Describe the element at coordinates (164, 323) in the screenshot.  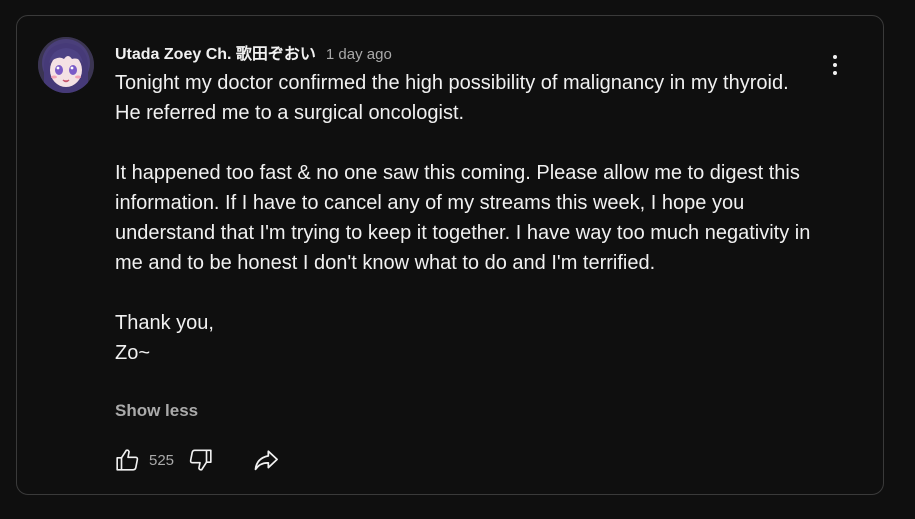
I see `comment-signoff-line: Thank you,` at that location.